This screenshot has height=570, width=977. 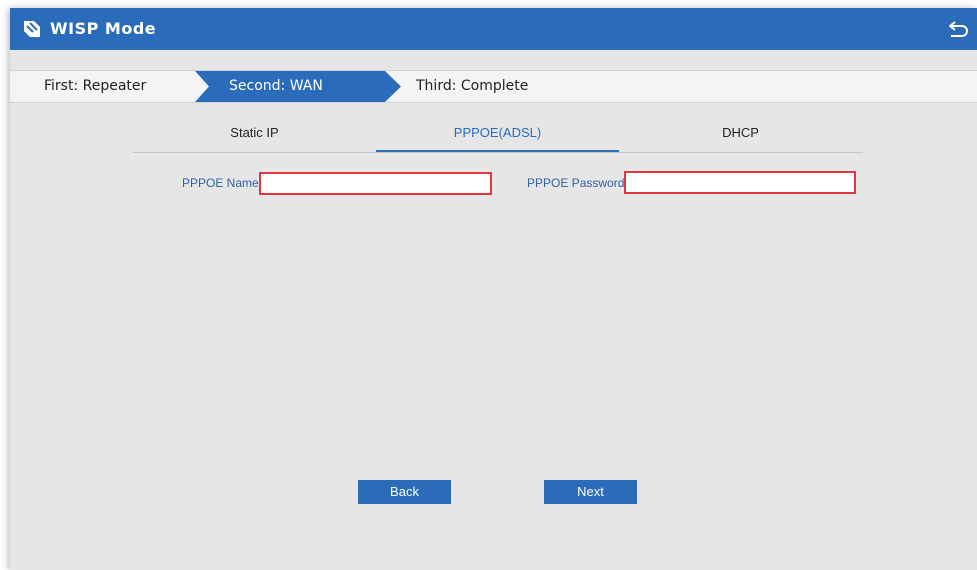 I want to click on tab-static-ip: Static IP, so click(x=254, y=133).